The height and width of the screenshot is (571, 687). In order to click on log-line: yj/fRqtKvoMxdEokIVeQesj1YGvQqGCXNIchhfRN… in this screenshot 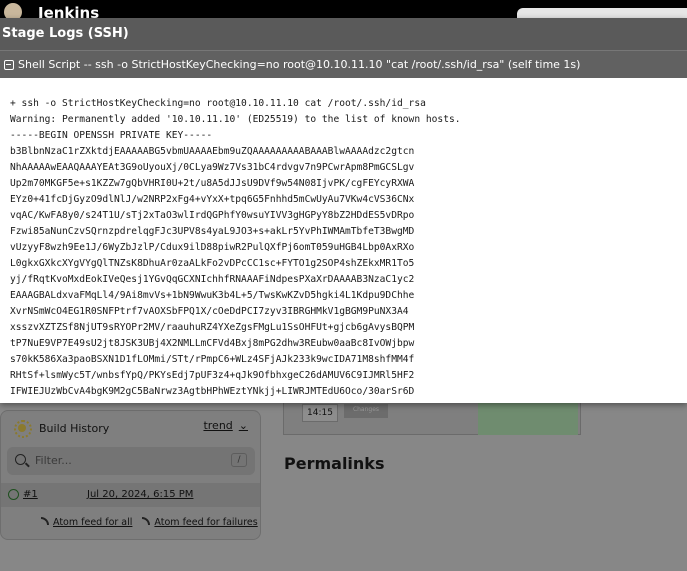, I will do `click(212, 279)`.